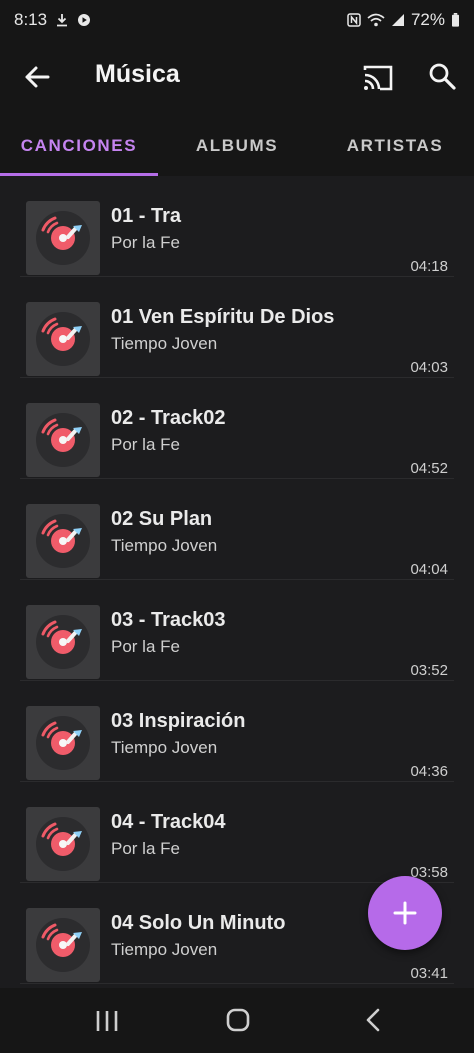  What do you see at coordinates (237, 428) in the screenshot?
I see `list-item: 02 - Track02 Por la Fe 04:52` at bounding box center [237, 428].